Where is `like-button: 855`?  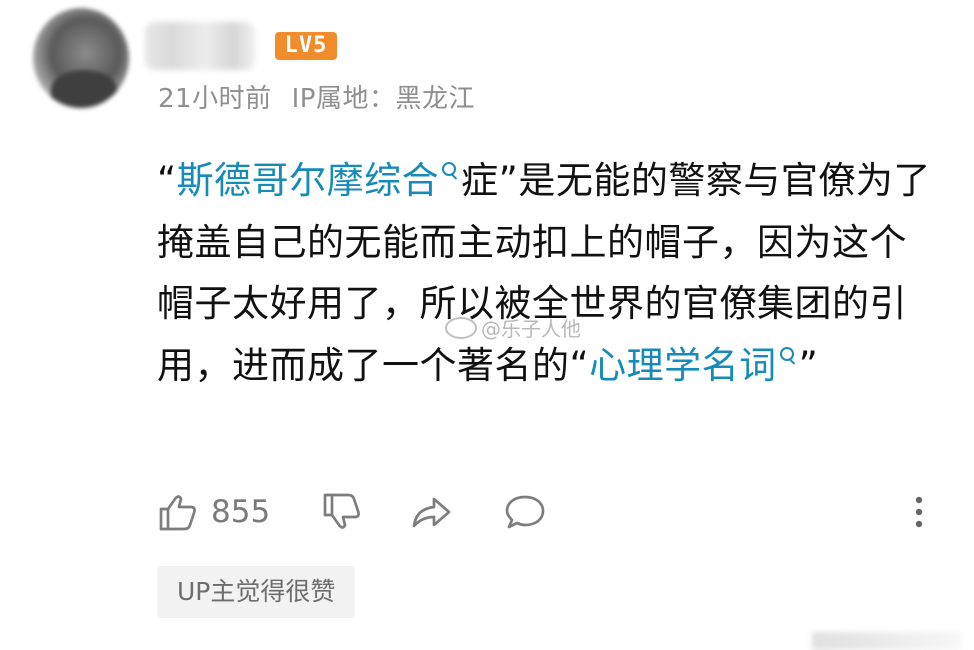 like-button: 855 is located at coordinates (213, 512).